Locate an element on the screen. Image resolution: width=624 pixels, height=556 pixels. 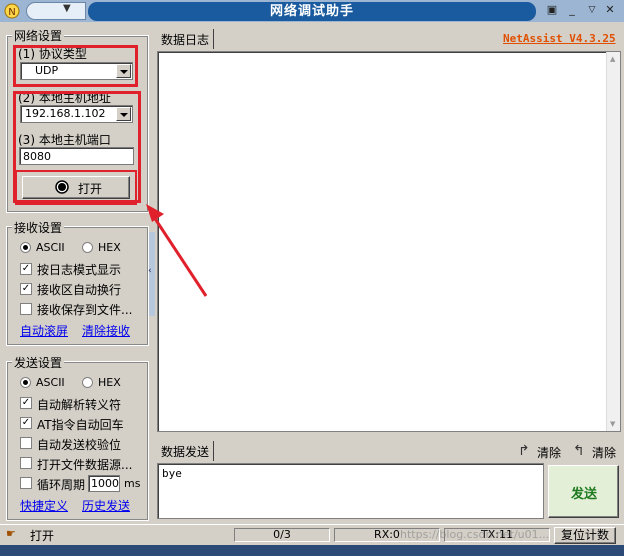
receive-option-checkbox-1: ✓ is located at coordinates (26, 269).